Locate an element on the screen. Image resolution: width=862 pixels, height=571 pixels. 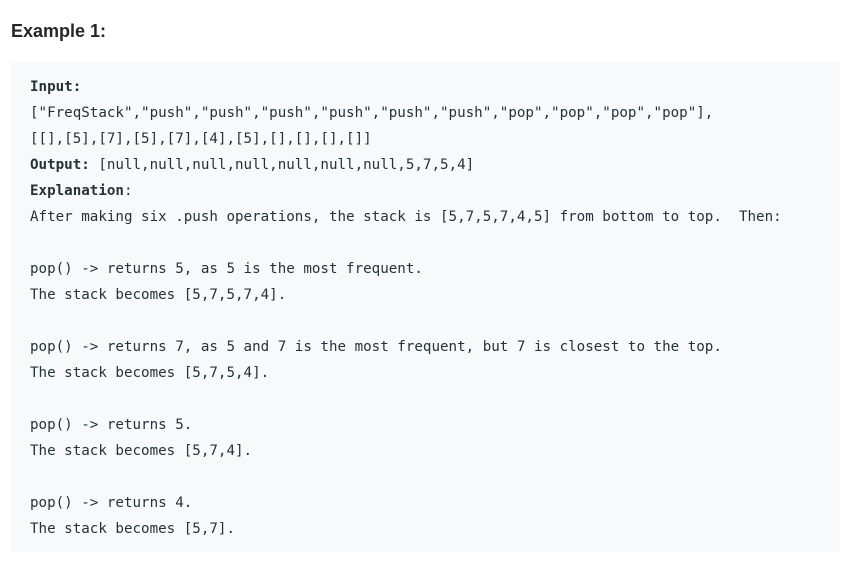
step-3-call: pop() -> returns 5. is located at coordinates (111, 425).